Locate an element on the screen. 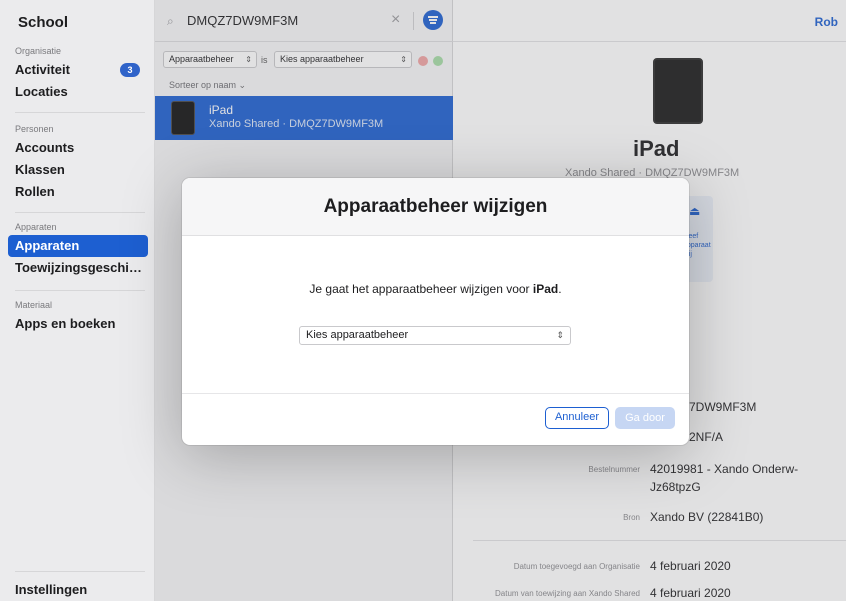  section-title: Apparaten is located at coordinates (36, 227).